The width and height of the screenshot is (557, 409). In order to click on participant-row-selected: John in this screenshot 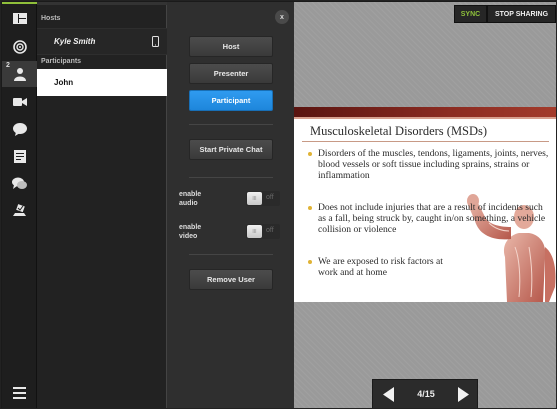, I will do `click(102, 82)`.